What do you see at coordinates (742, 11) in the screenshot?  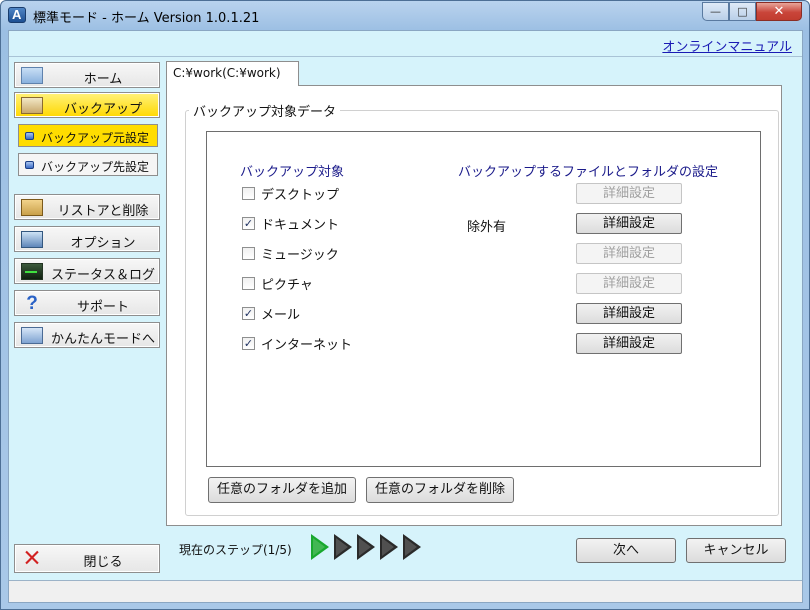 I see `maximize-icon: □` at bounding box center [742, 11].